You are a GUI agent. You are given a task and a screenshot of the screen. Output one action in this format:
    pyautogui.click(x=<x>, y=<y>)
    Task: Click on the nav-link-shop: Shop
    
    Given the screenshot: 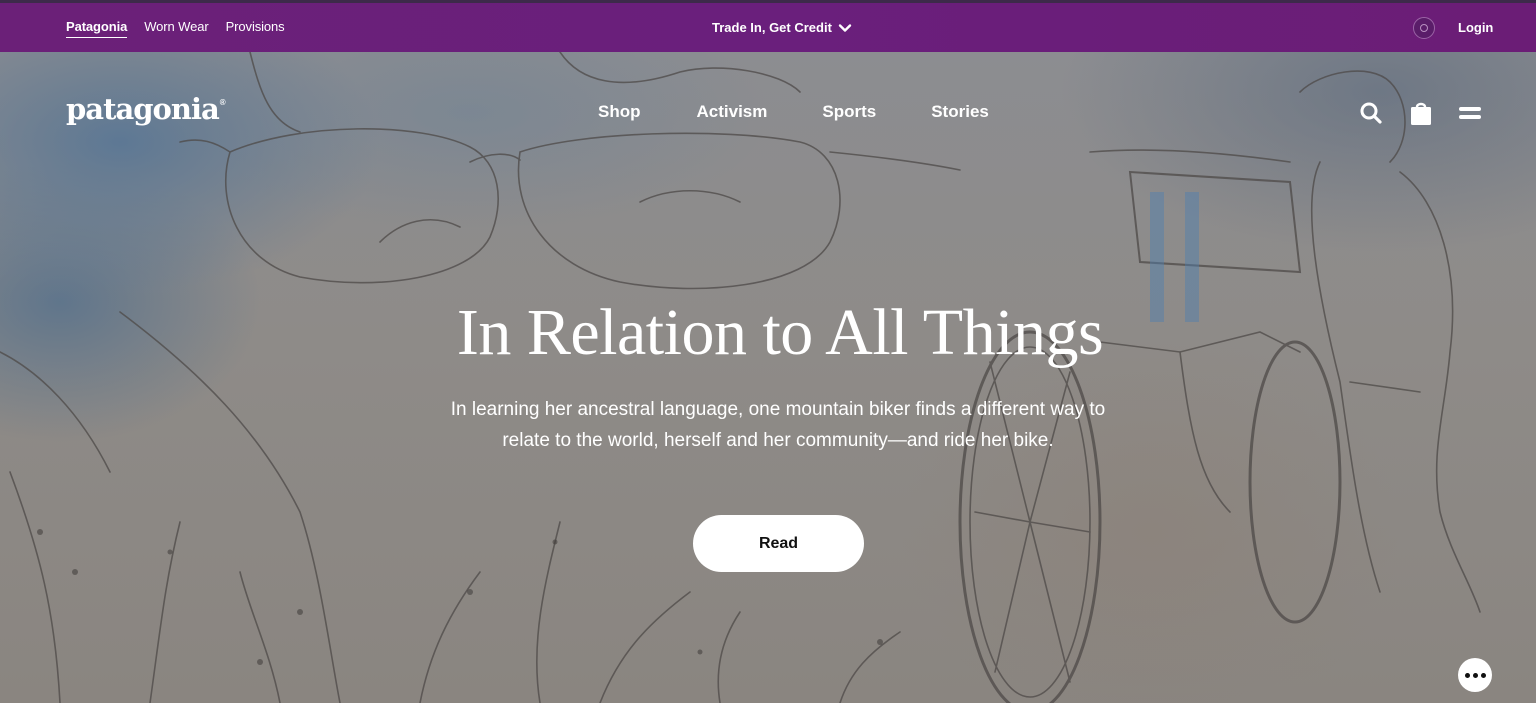 What is the action you would take?
    pyautogui.click(x=619, y=112)
    